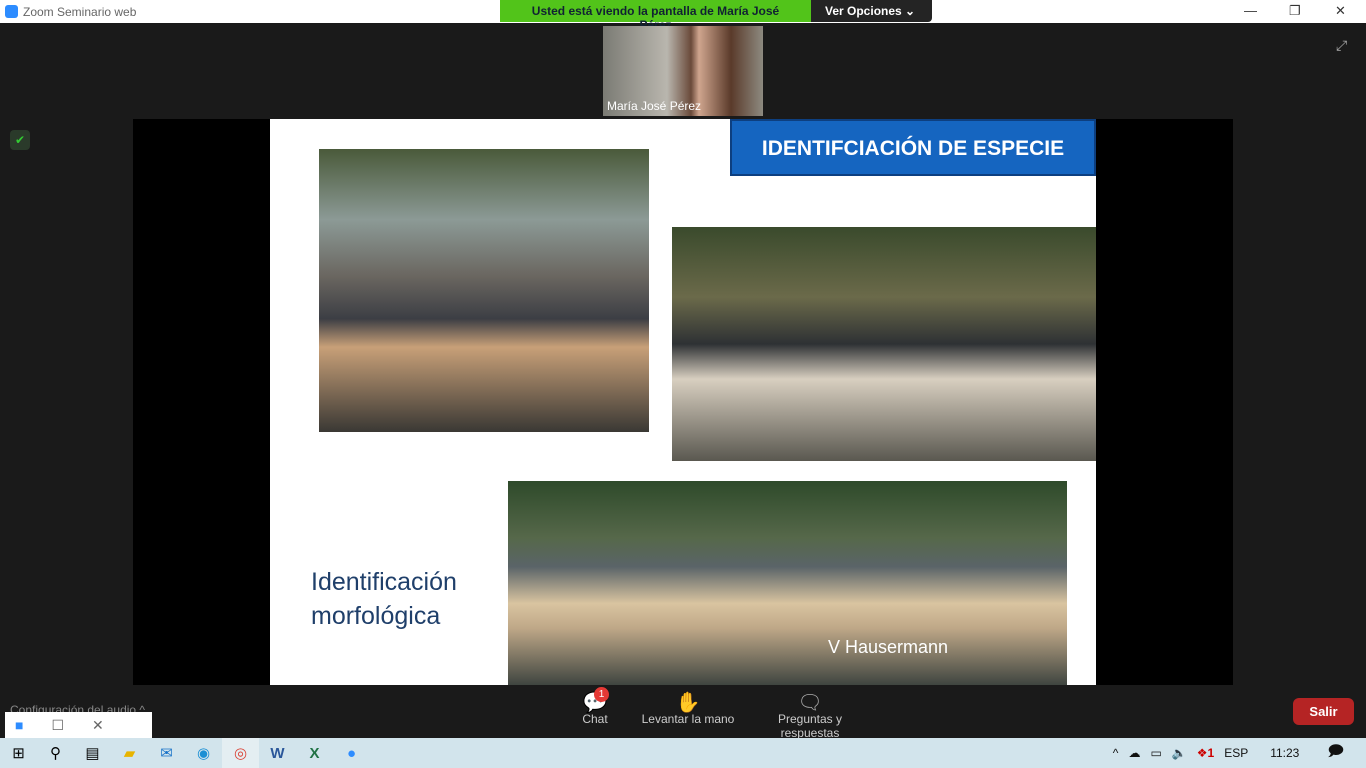 Image resolution: width=1366 pixels, height=768 pixels. Describe the element at coordinates (166, 753) in the screenshot. I see `mail-icon: ✉` at that location.